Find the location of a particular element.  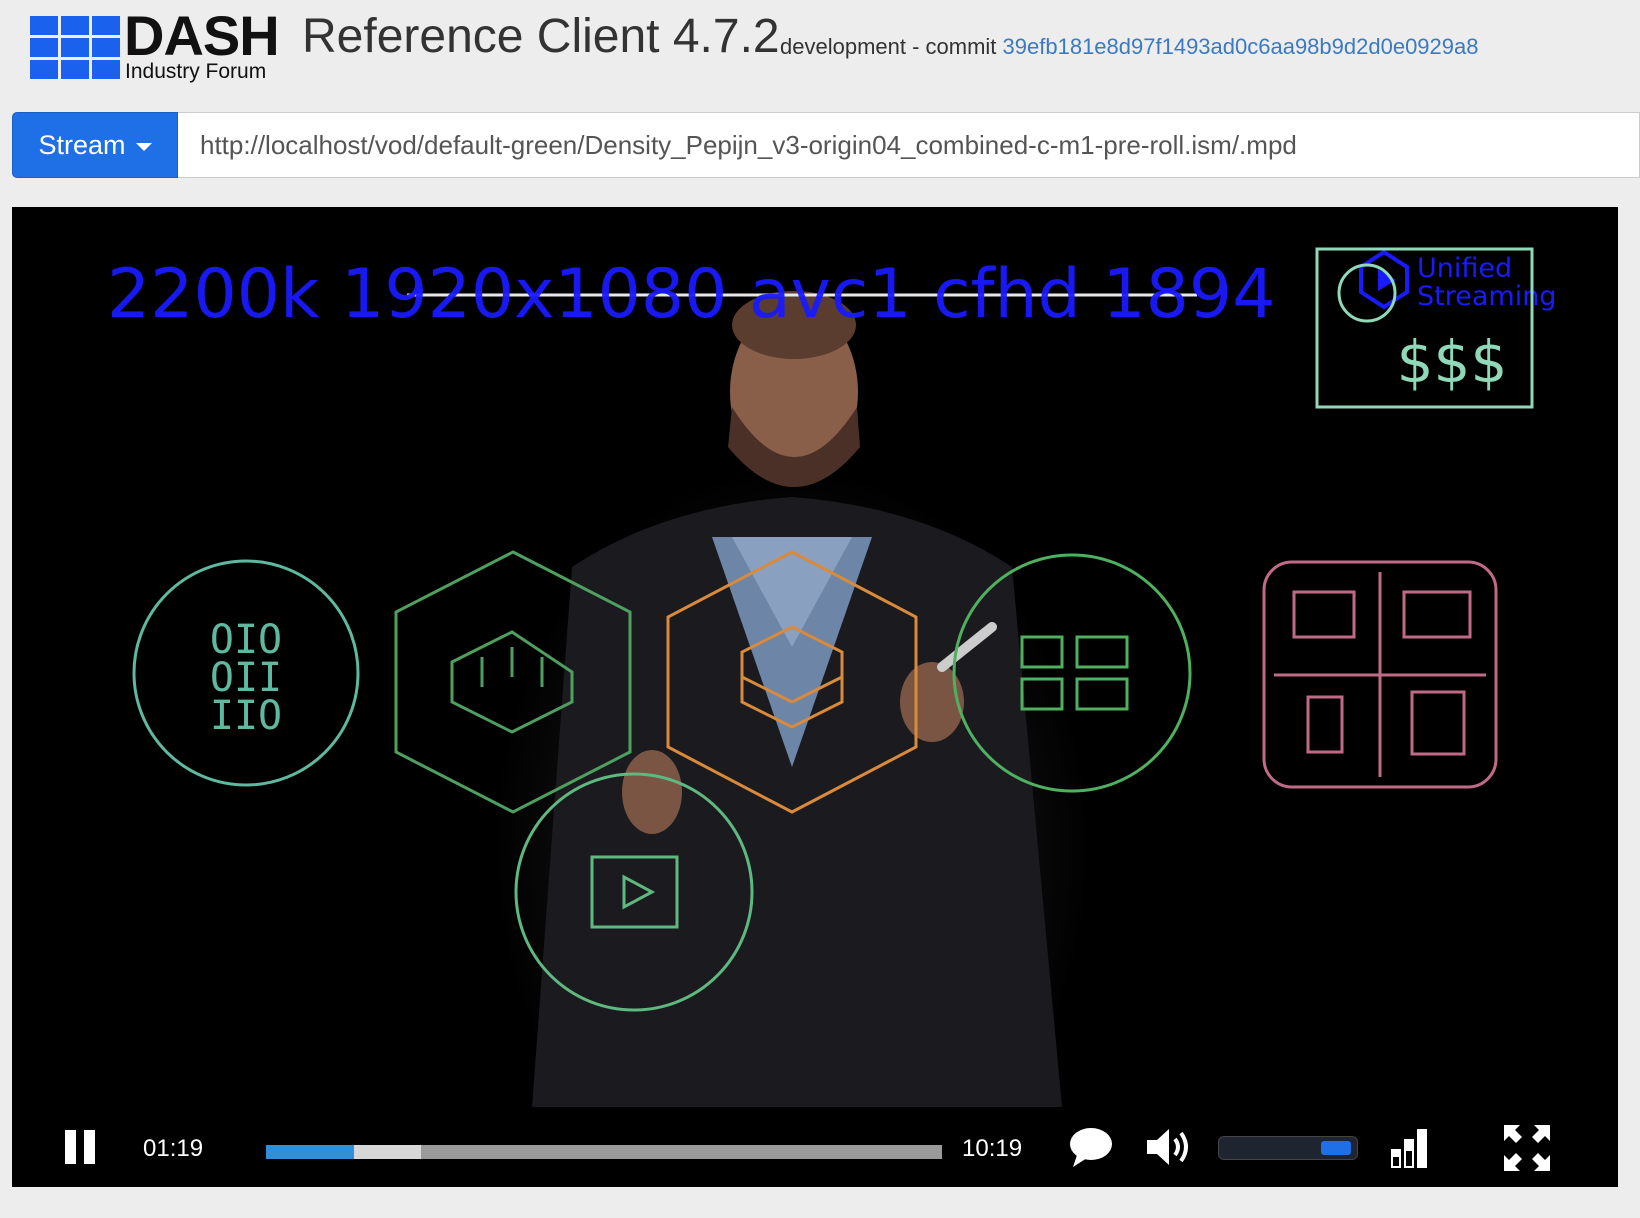

page-title: Reference Client 4.7.2 is located at coordinates (541, 37).